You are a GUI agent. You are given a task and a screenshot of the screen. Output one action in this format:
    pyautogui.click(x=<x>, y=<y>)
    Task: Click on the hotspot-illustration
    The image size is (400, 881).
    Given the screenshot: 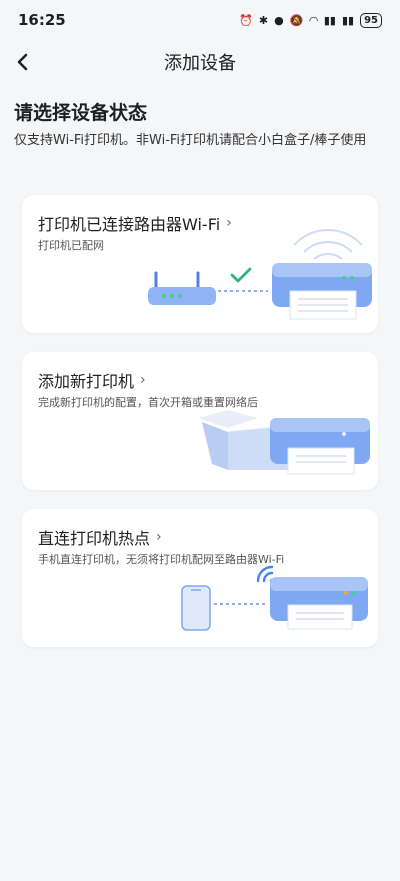 What is the action you would take?
    pyautogui.click(x=274, y=598)
    